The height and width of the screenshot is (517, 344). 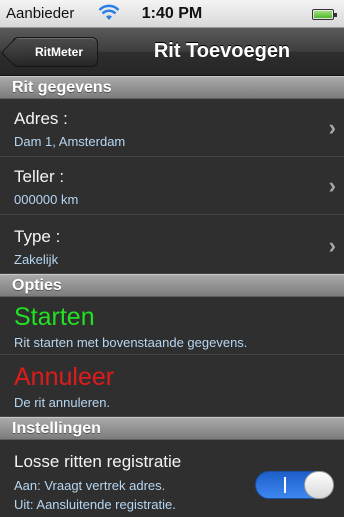 What do you see at coordinates (131, 342) in the screenshot?
I see `starten-description: Rit starten met bovenstaande gegevens.` at bounding box center [131, 342].